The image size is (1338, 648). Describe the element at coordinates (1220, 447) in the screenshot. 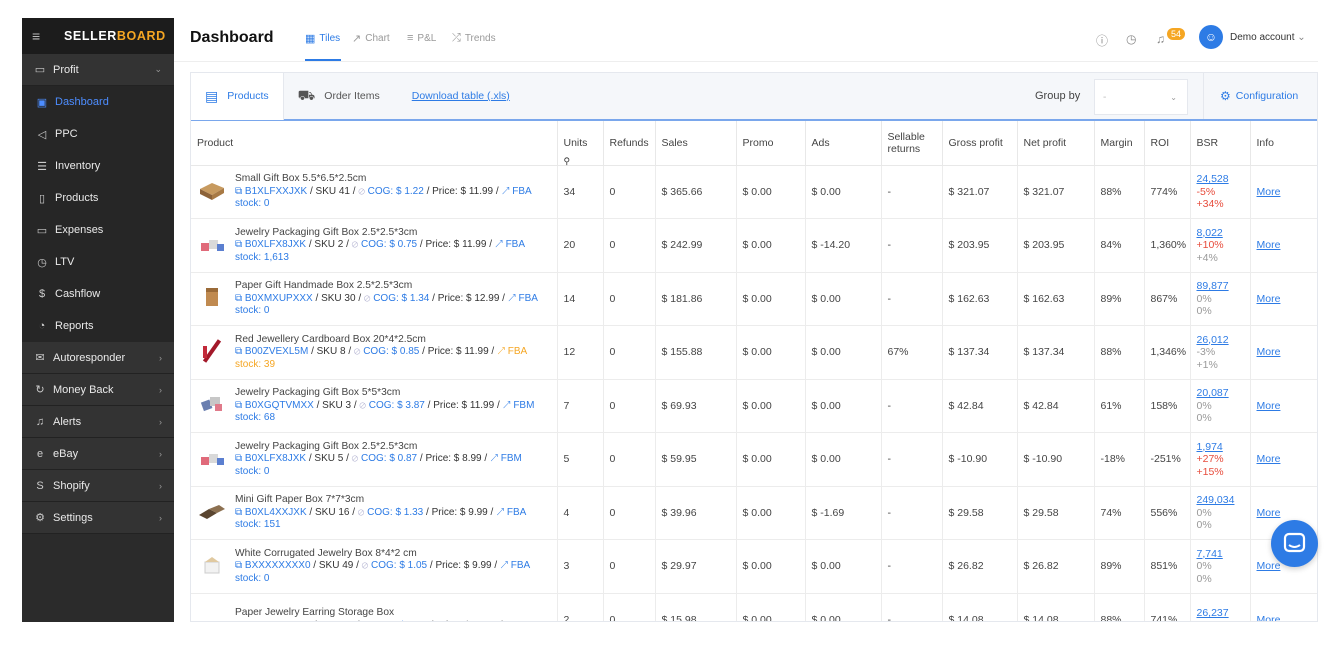

I see `bsr-link: 1,974` at that location.